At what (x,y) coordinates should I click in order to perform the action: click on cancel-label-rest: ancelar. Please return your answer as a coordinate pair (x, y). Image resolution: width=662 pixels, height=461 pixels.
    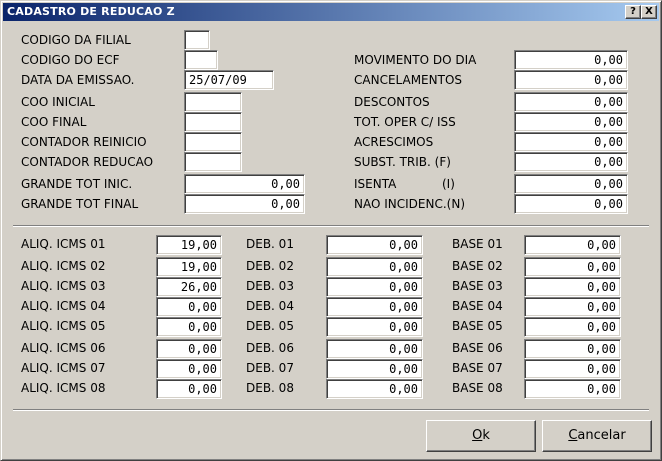
    Looking at the image, I should click on (601, 435).